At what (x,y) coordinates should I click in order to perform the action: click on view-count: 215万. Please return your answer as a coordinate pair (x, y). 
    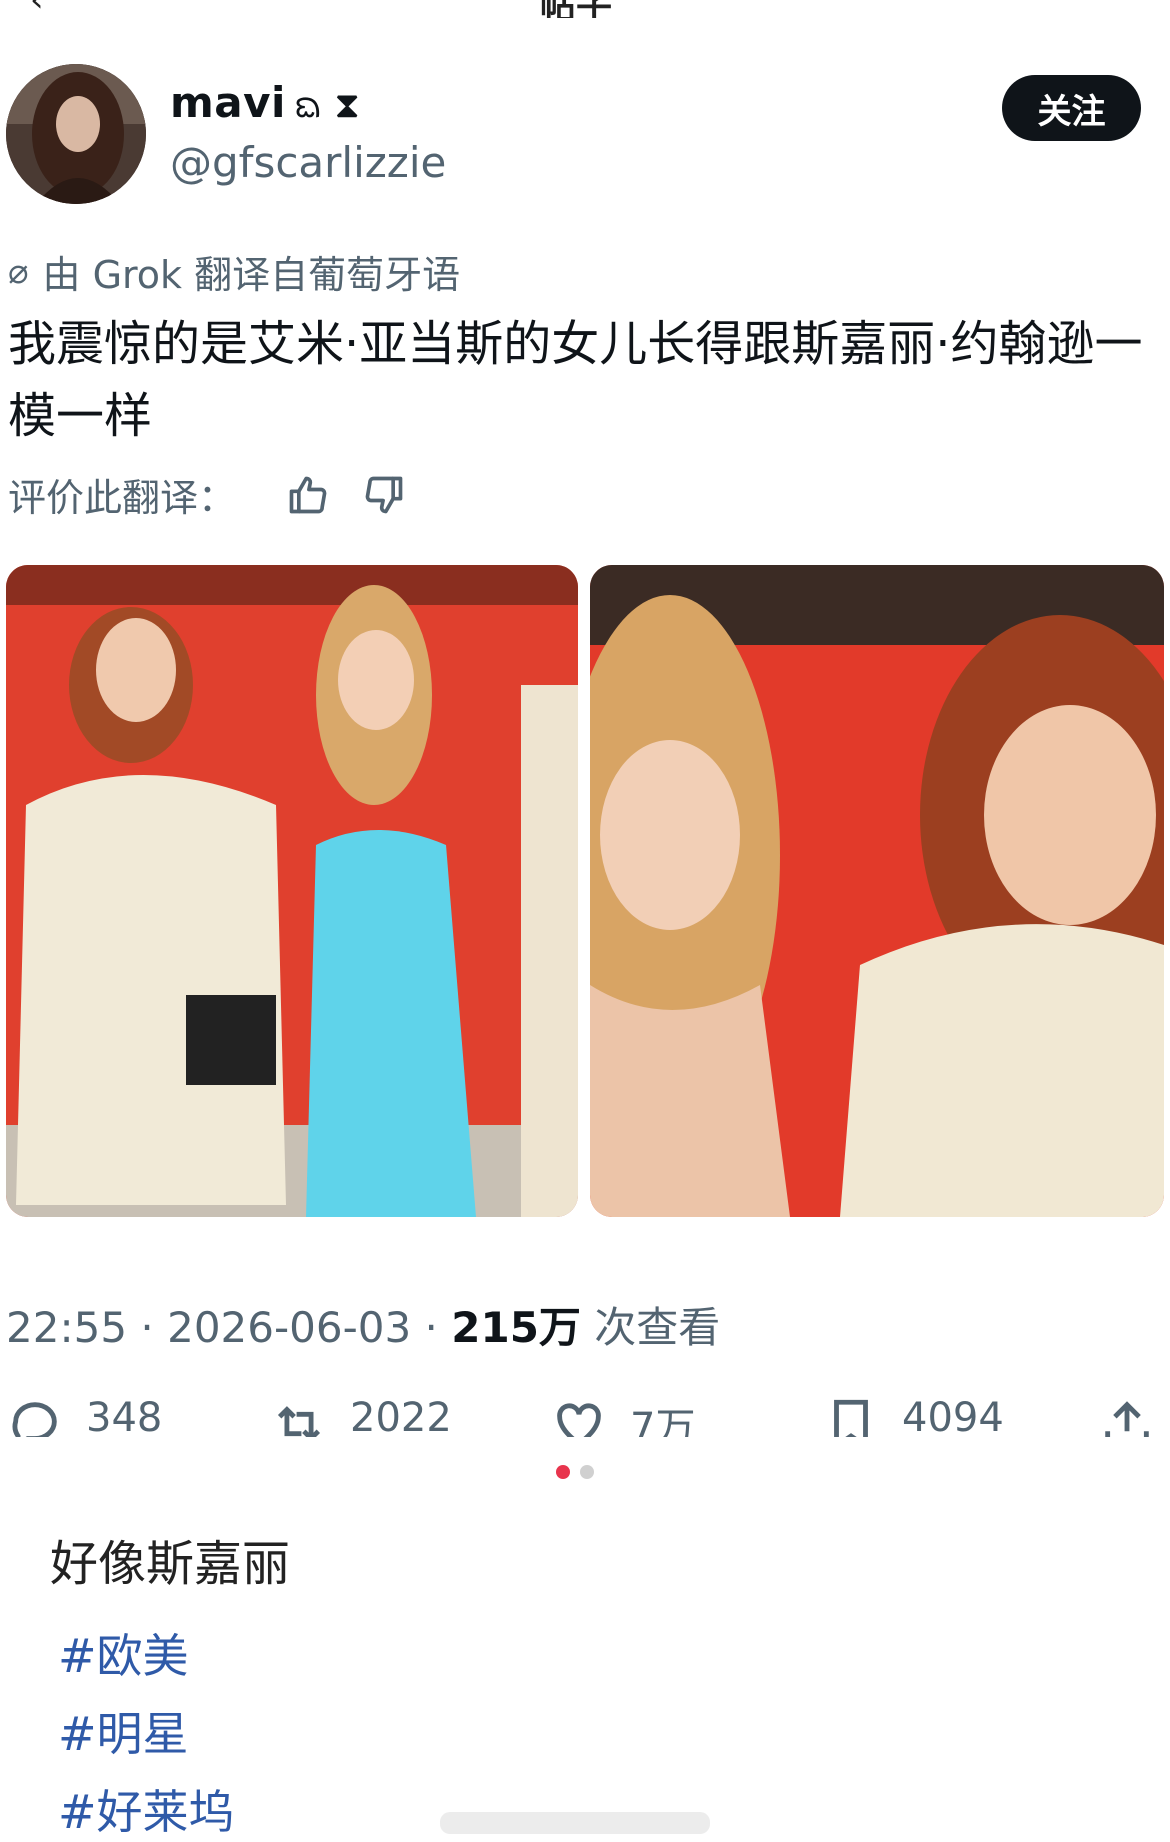
    Looking at the image, I should click on (516, 1327).